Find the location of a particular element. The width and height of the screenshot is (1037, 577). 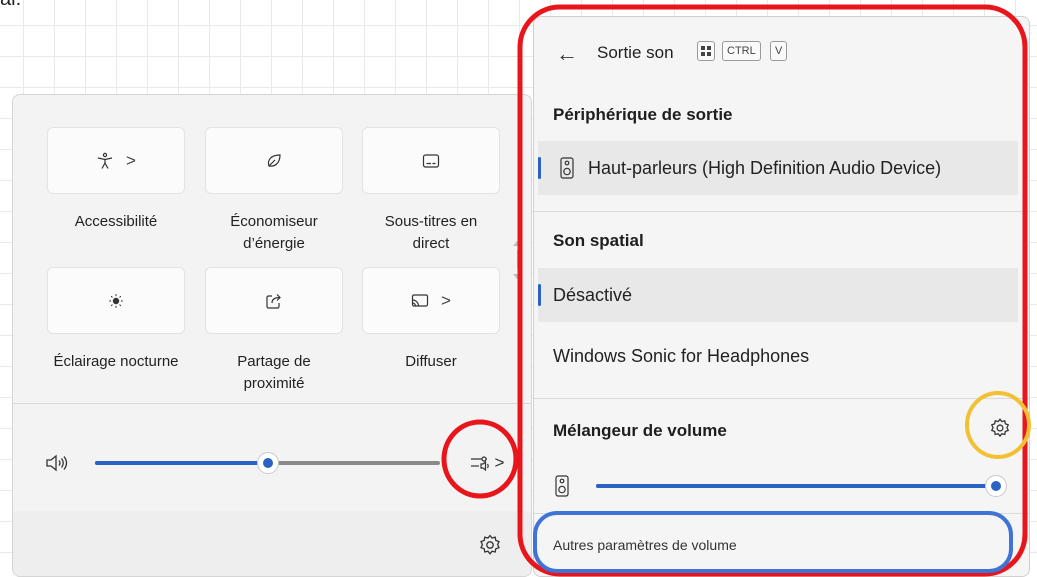

nearby-sharing-tile-button is located at coordinates (274, 300).